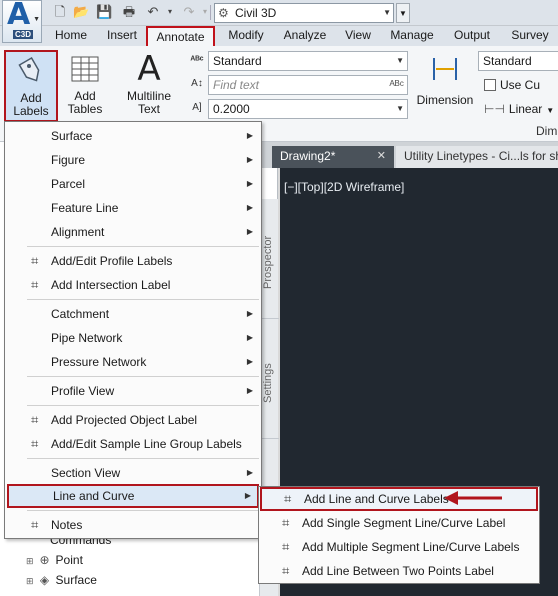 The width and height of the screenshot is (558, 596). I want to click on workspace-selector: ⚙ Civil 3D ▼, so click(304, 13).